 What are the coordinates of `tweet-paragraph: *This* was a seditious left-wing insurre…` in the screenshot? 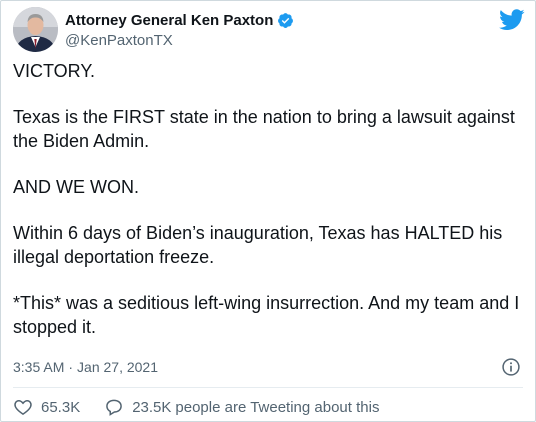 It's located at (266, 315).